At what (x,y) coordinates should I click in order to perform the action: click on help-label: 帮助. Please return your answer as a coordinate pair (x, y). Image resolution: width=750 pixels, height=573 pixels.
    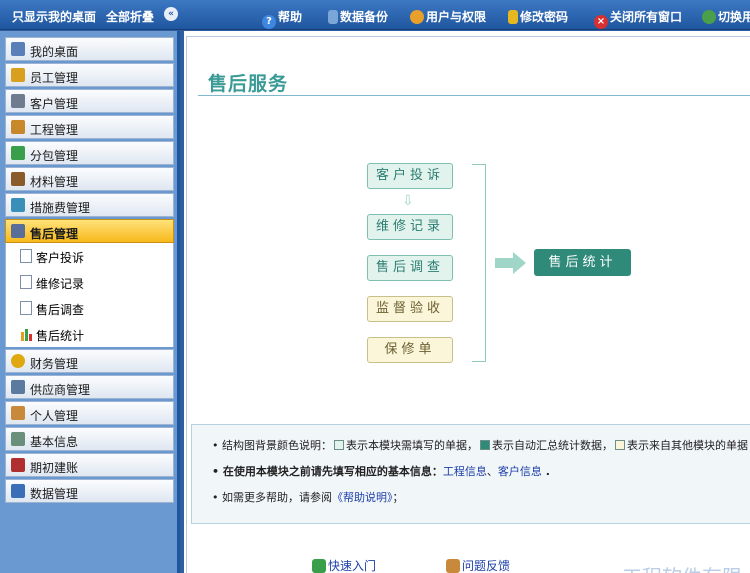
    Looking at the image, I should click on (290, 17).